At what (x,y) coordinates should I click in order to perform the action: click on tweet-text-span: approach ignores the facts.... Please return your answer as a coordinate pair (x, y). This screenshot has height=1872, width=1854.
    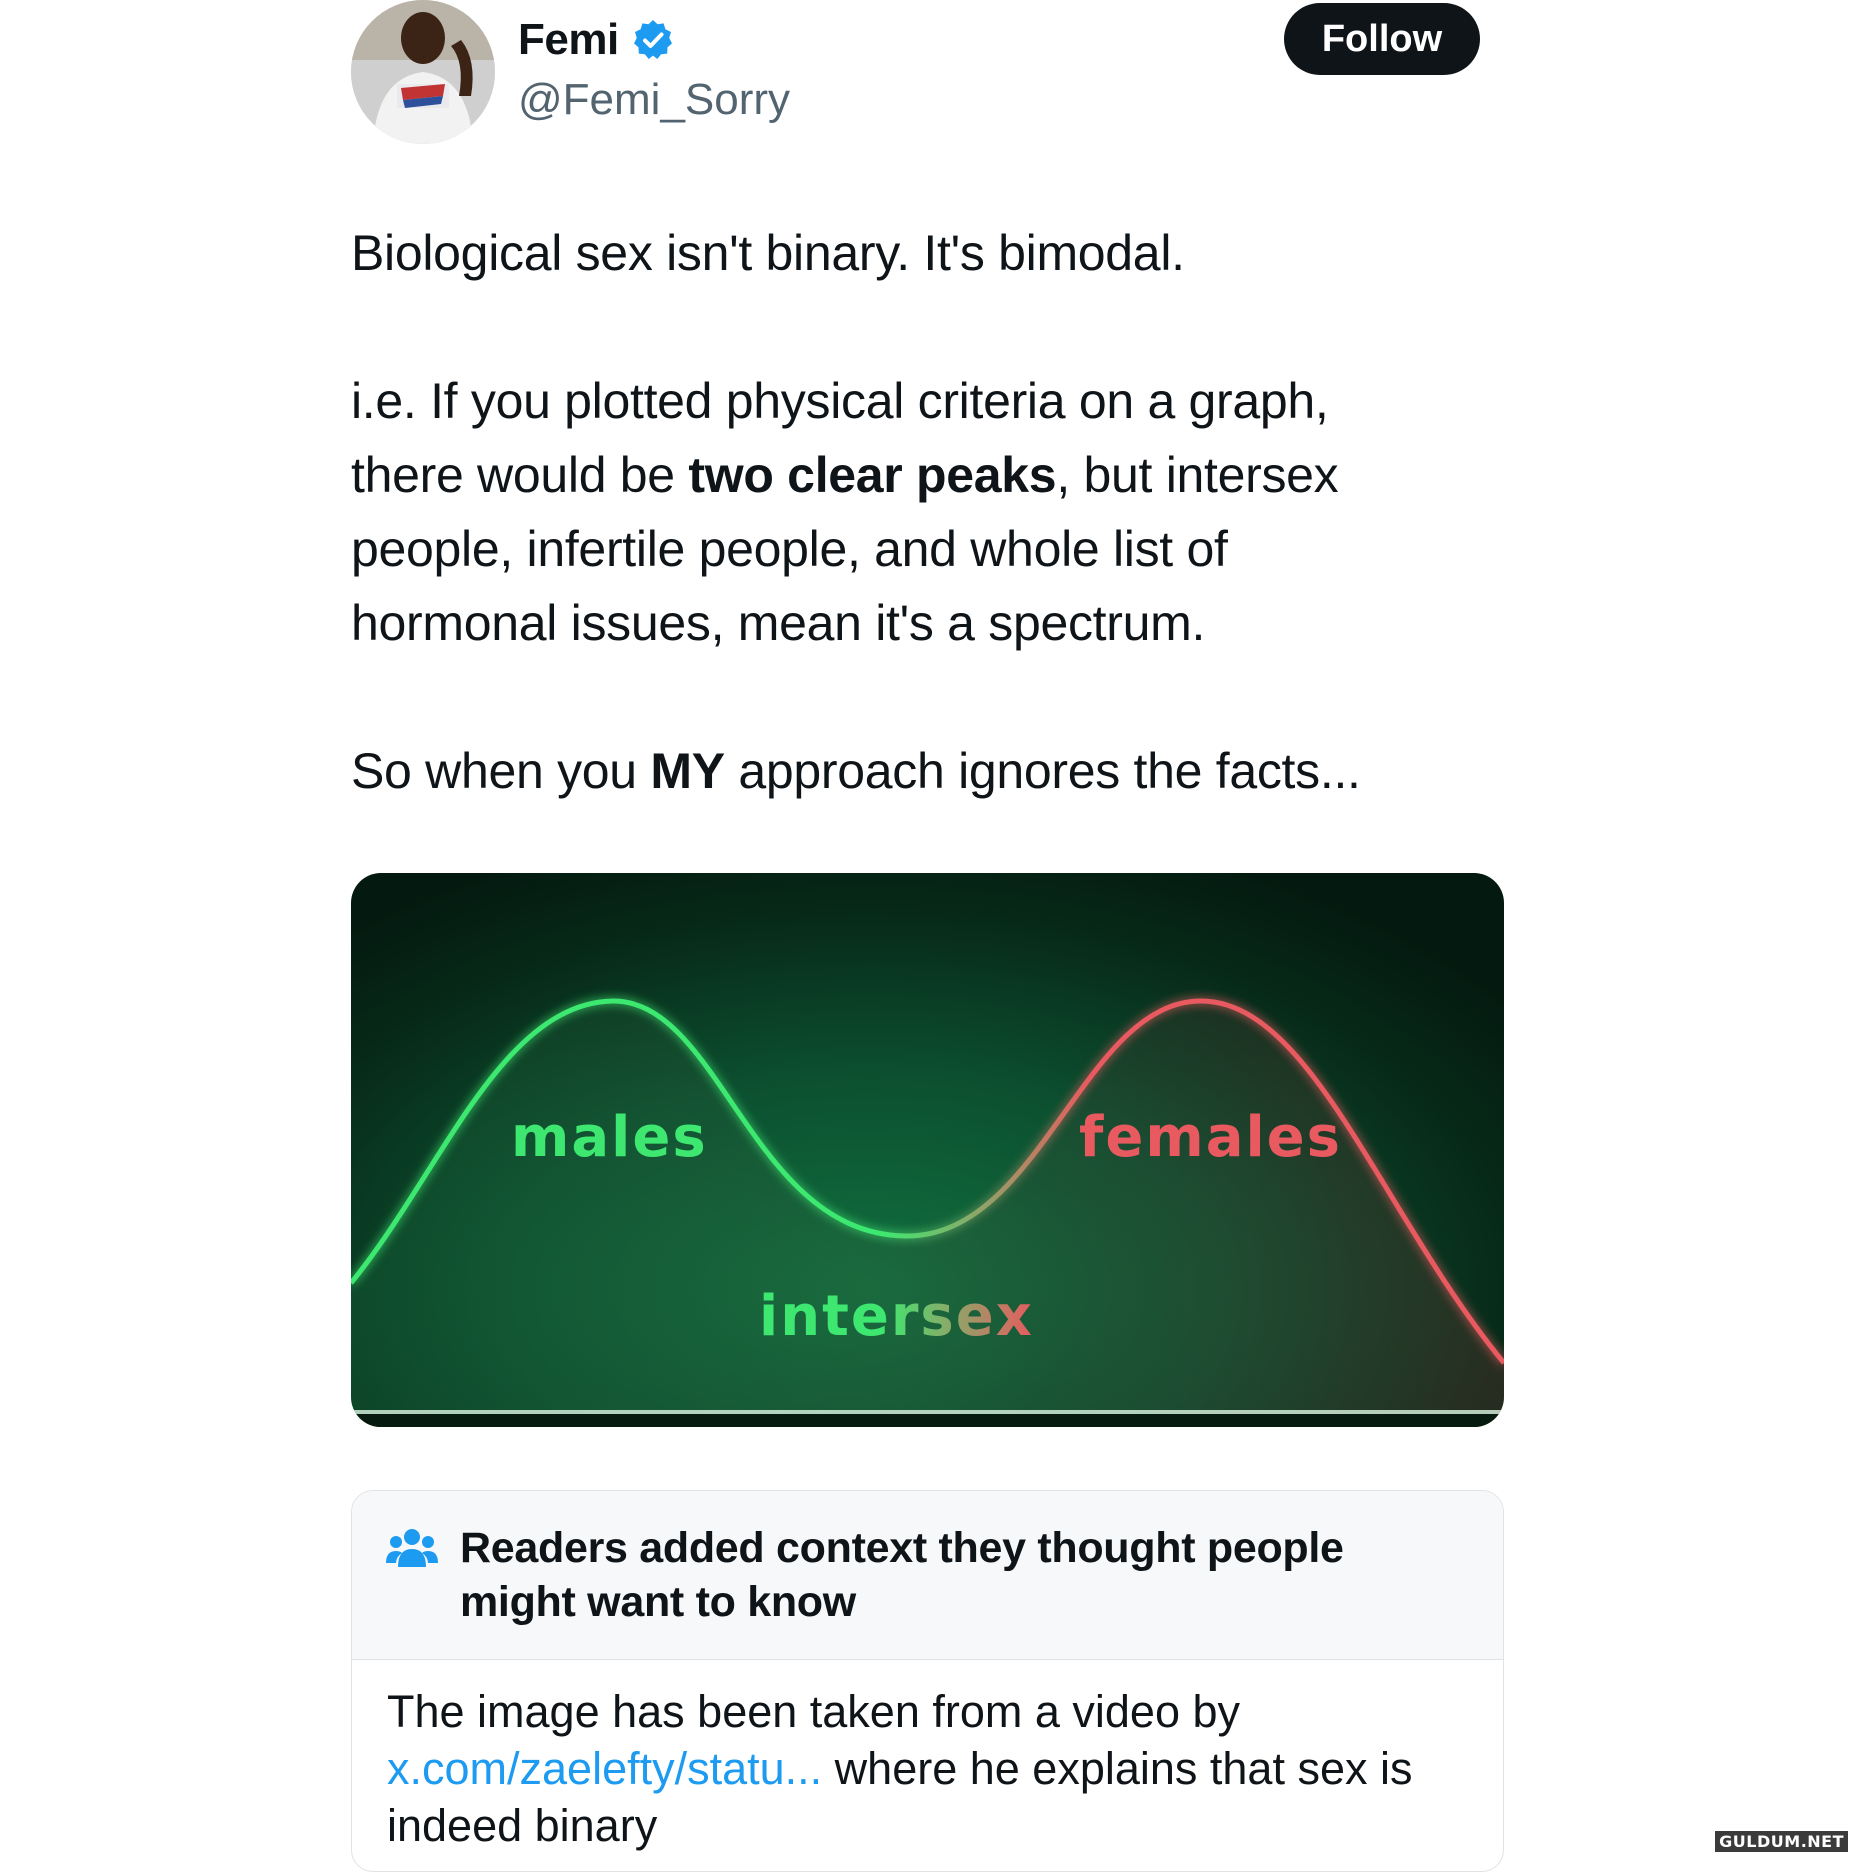
    Looking at the image, I should click on (1042, 771).